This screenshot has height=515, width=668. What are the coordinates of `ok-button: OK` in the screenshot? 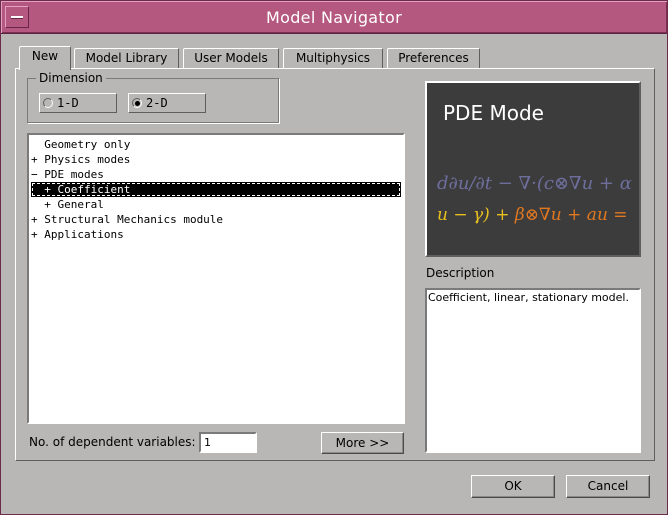 It's located at (513, 486).